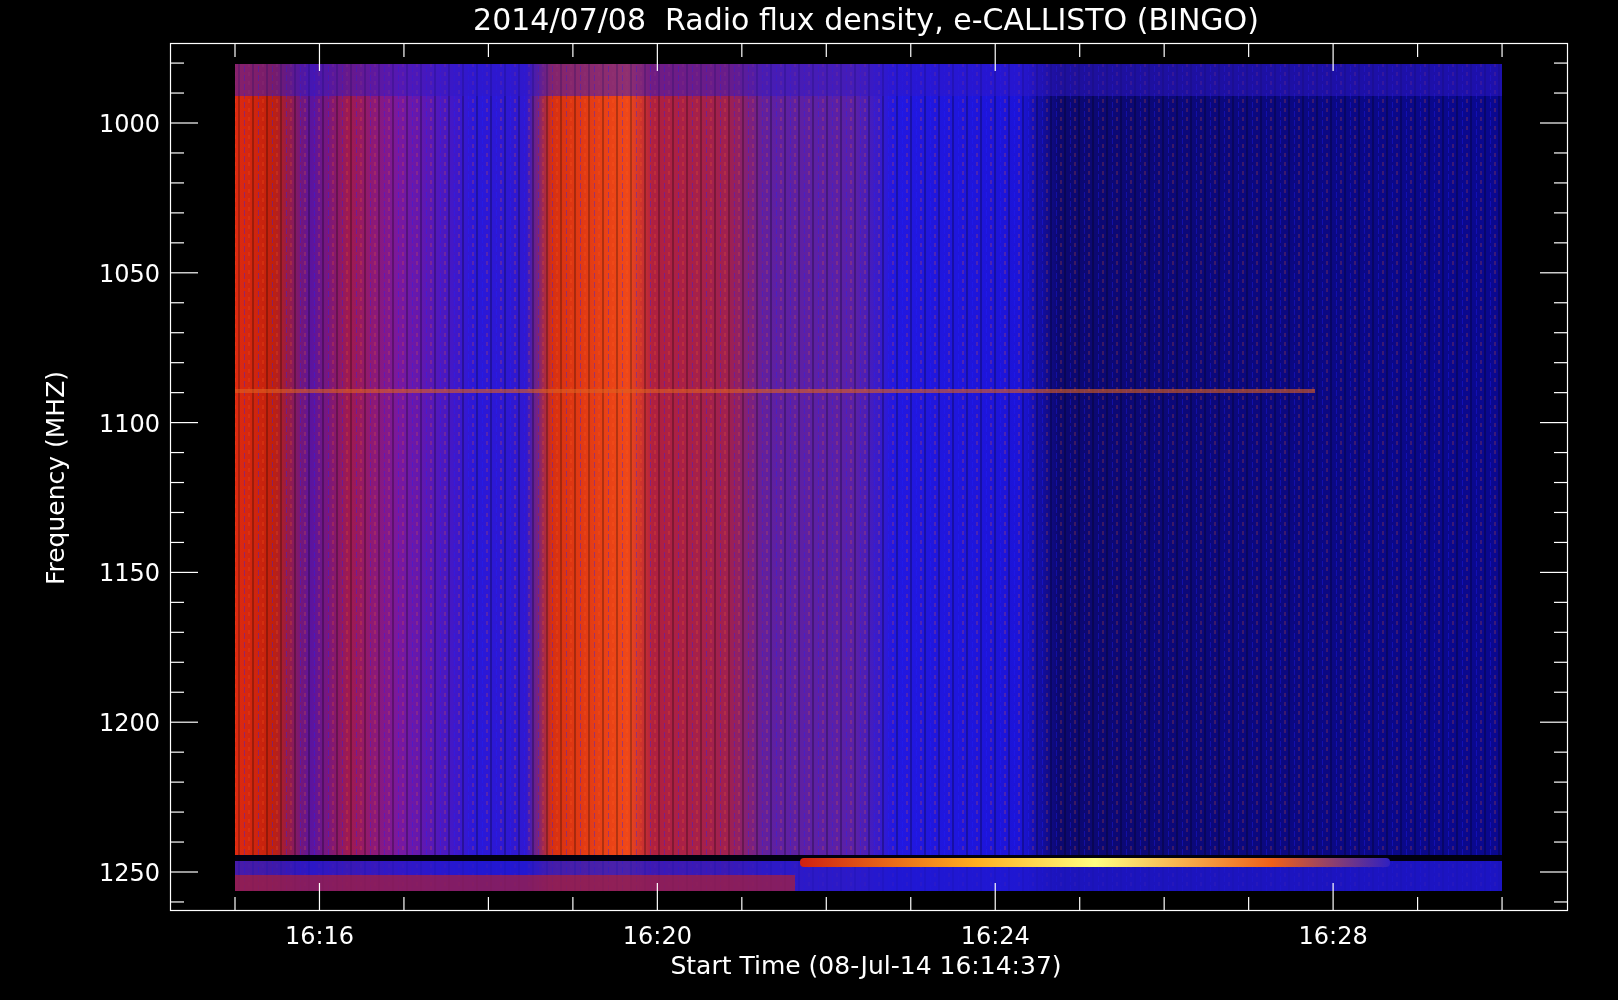  What do you see at coordinates (129, 573) in the screenshot?
I see `y-tick-label: 1150` at bounding box center [129, 573].